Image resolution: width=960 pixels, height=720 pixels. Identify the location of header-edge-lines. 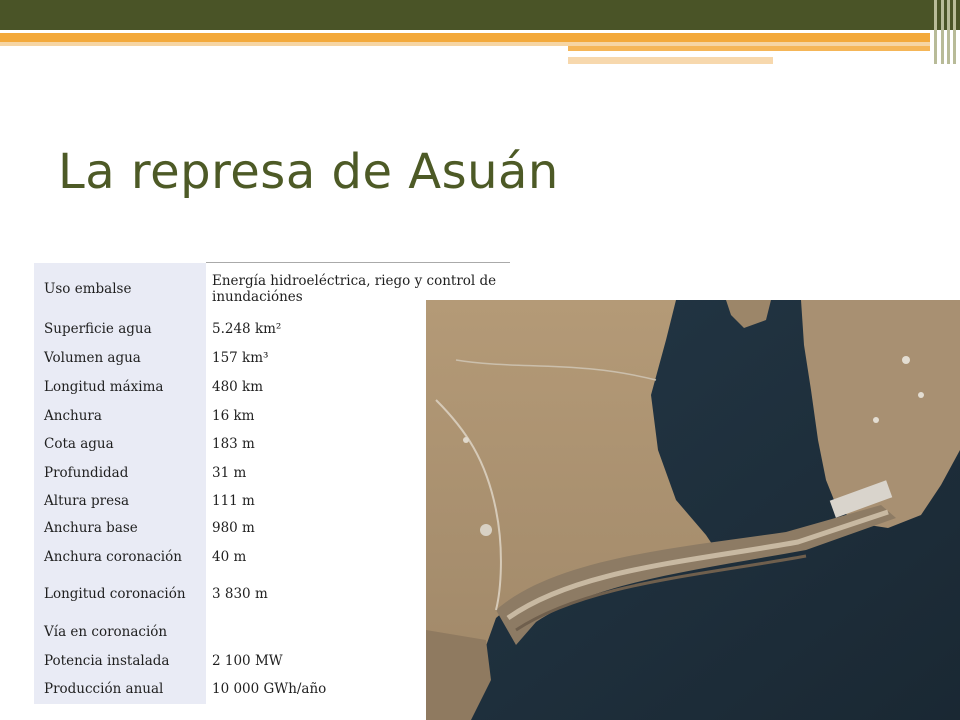
(945, 32).